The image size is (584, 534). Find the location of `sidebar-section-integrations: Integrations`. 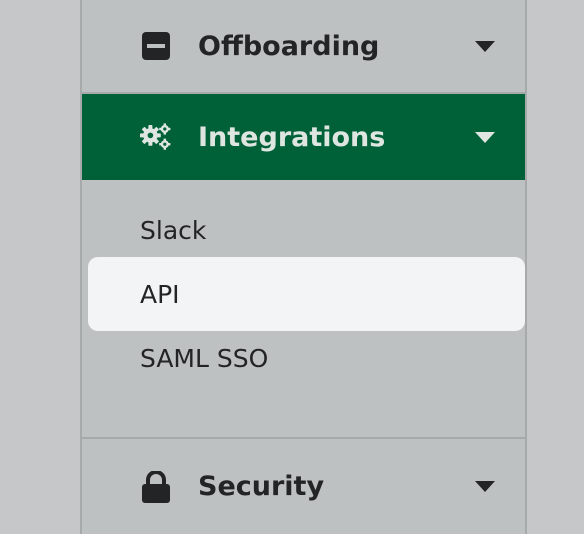

sidebar-section-integrations: Integrations is located at coordinates (303, 137).